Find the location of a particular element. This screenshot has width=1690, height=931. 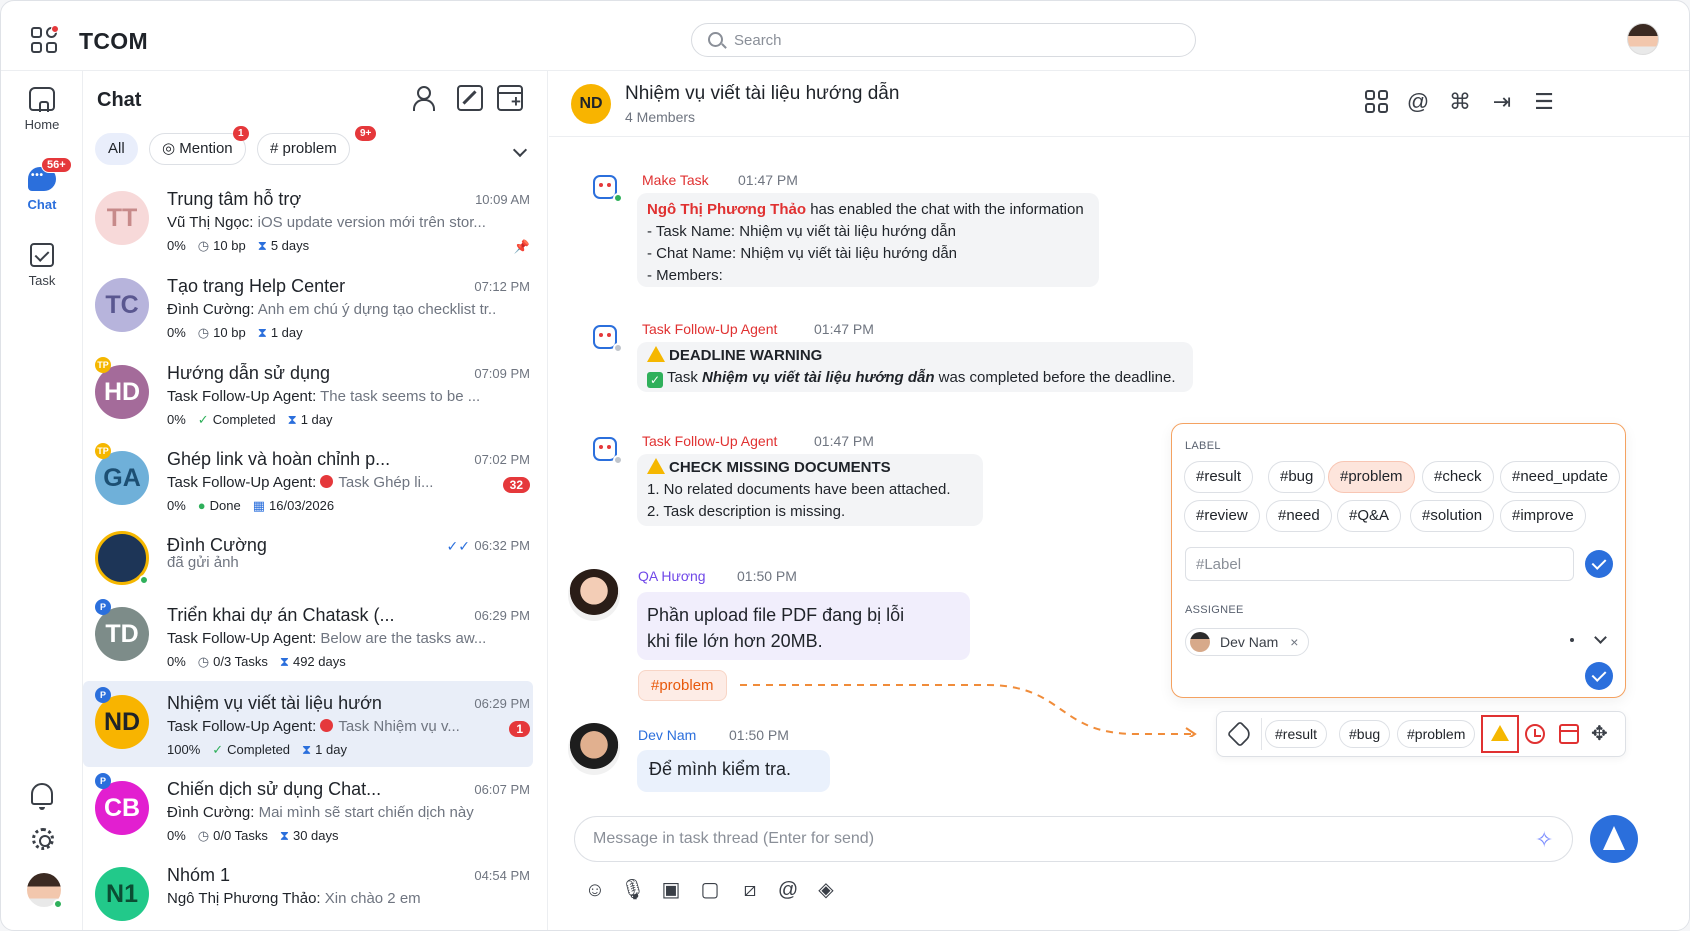

problem-tag: #problem is located at coordinates (682, 685).